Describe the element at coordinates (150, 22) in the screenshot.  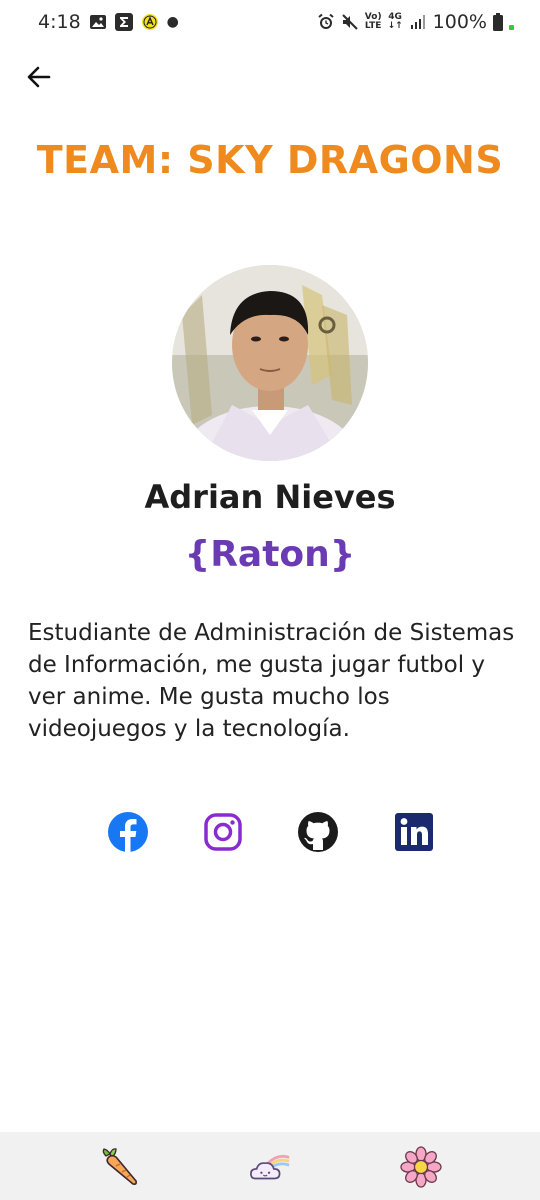
I see `app-a-icon` at that location.